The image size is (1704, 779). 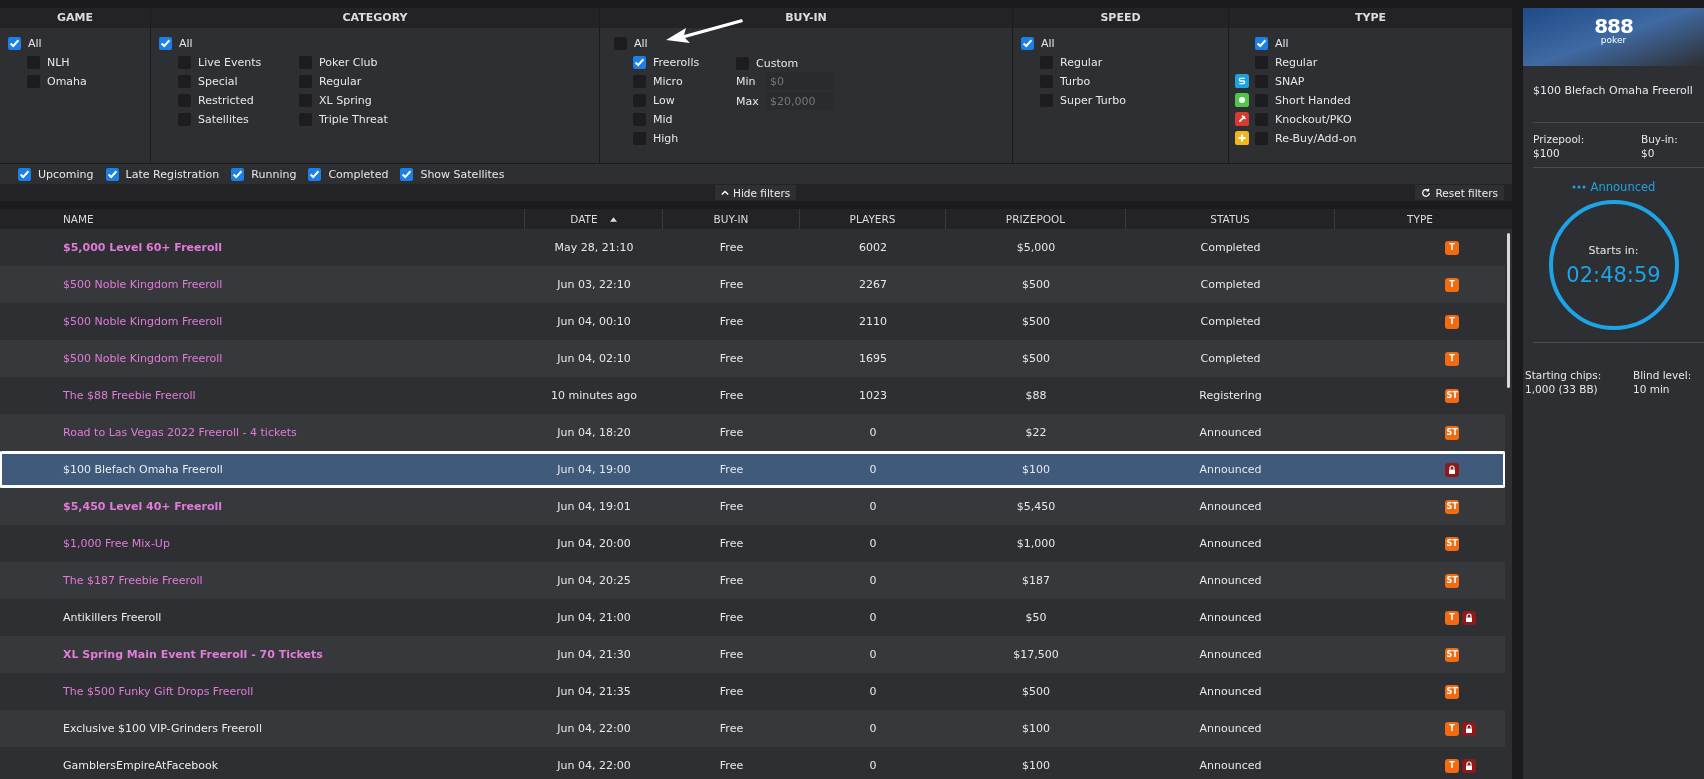 I want to click on table-row: Antikillers Freeroll Jun 04, 21:00 Free 0 $50 Announced T, so click(x=752, y=617).